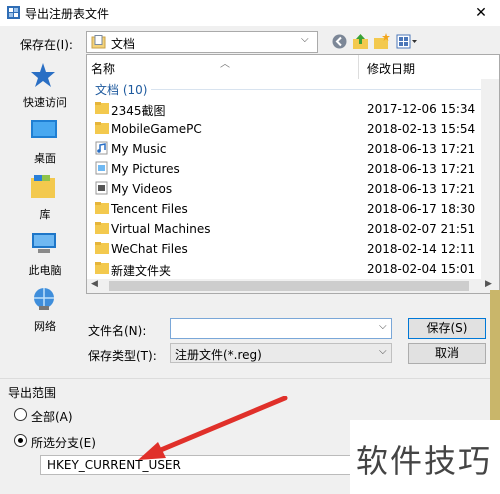  Describe the element at coordinates (381, 41) in the screenshot. I see `new-folder-icon` at that location.